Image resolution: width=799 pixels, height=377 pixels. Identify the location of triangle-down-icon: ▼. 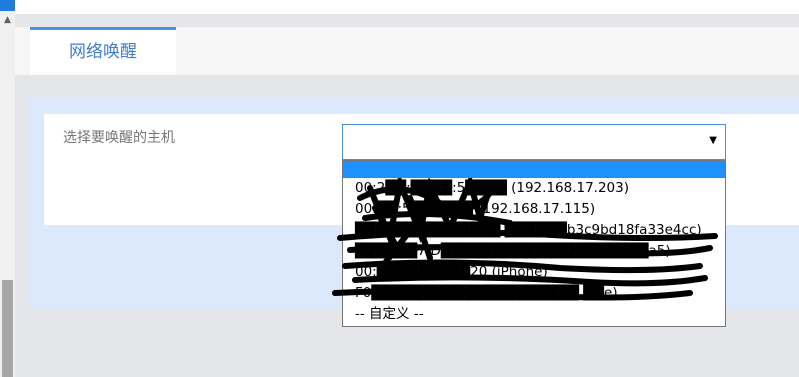
(713, 140).